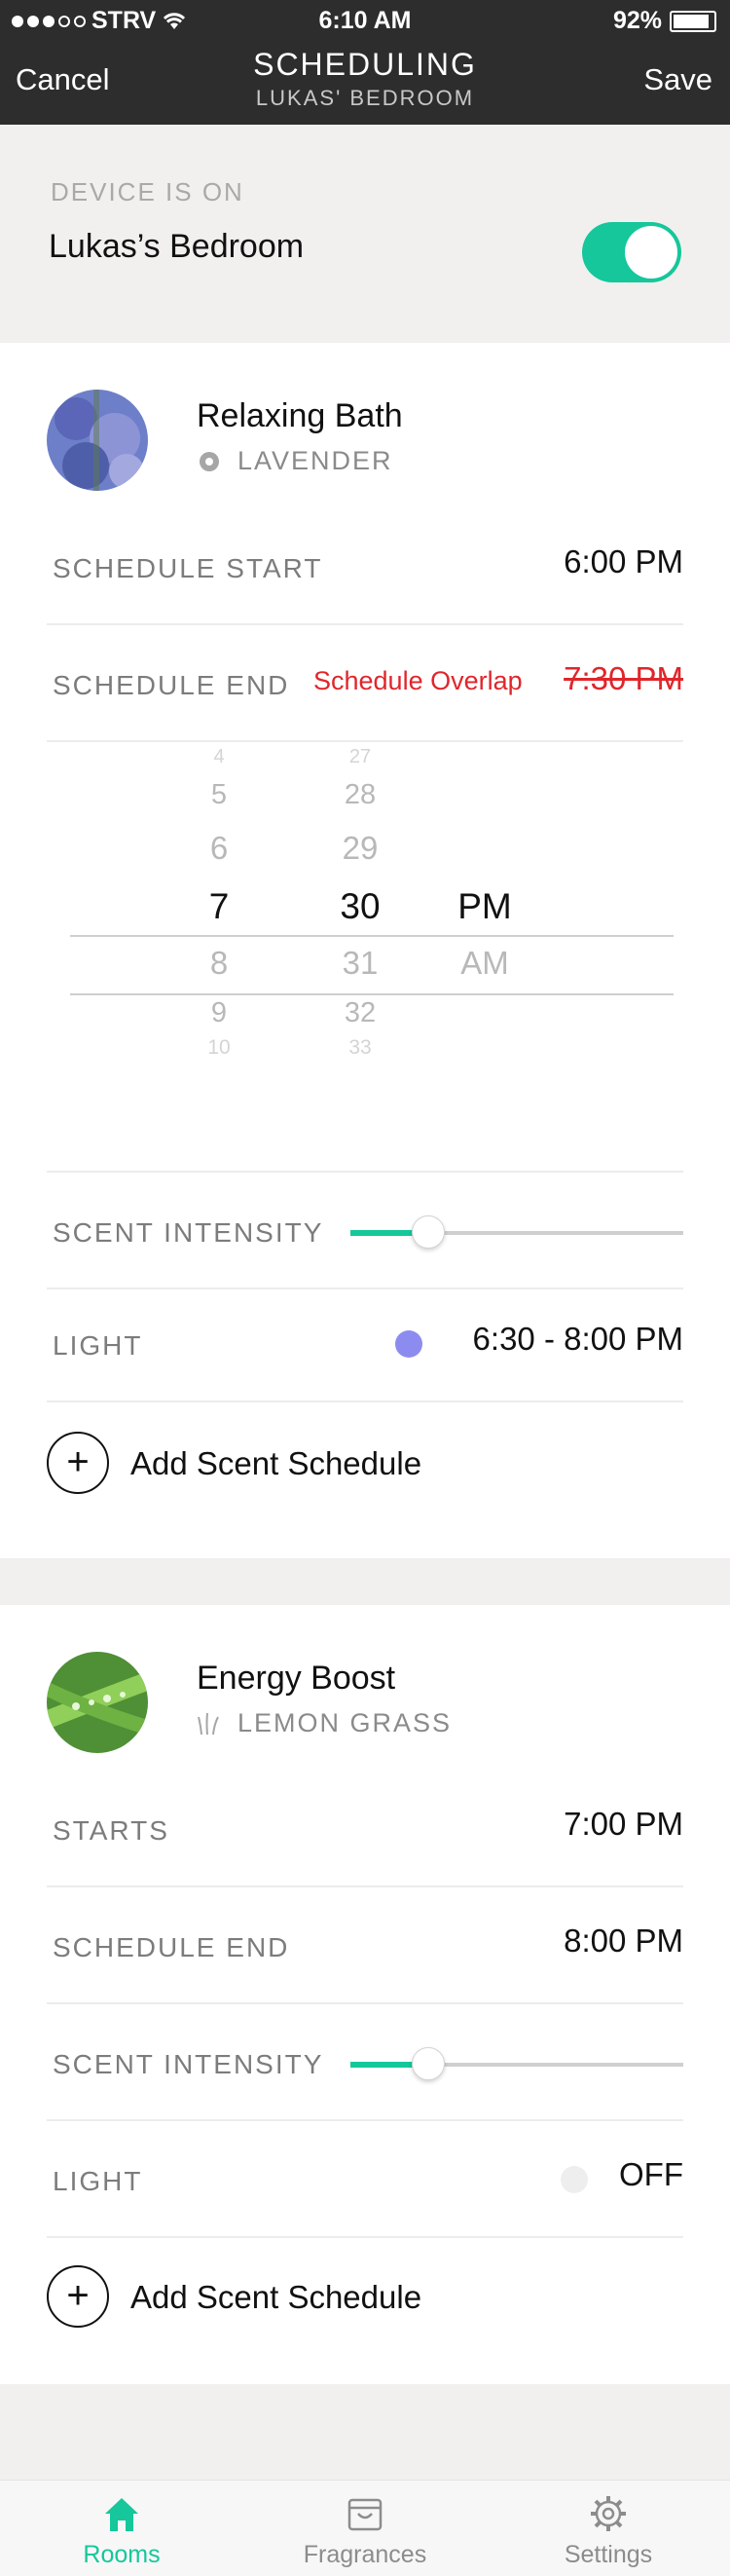 The height and width of the screenshot is (2576, 730). I want to click on schedule-start-label: STARTS, so click(111, 1830).